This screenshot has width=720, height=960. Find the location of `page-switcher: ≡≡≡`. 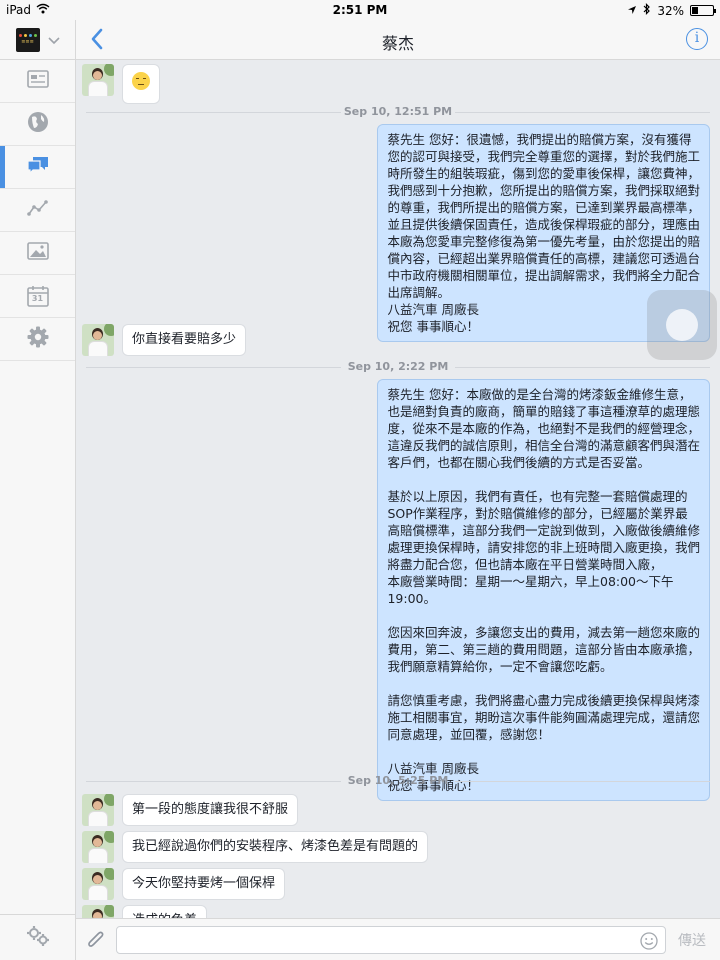

page-switcher: ≡≡≡ is located at coordinates (37, 40).